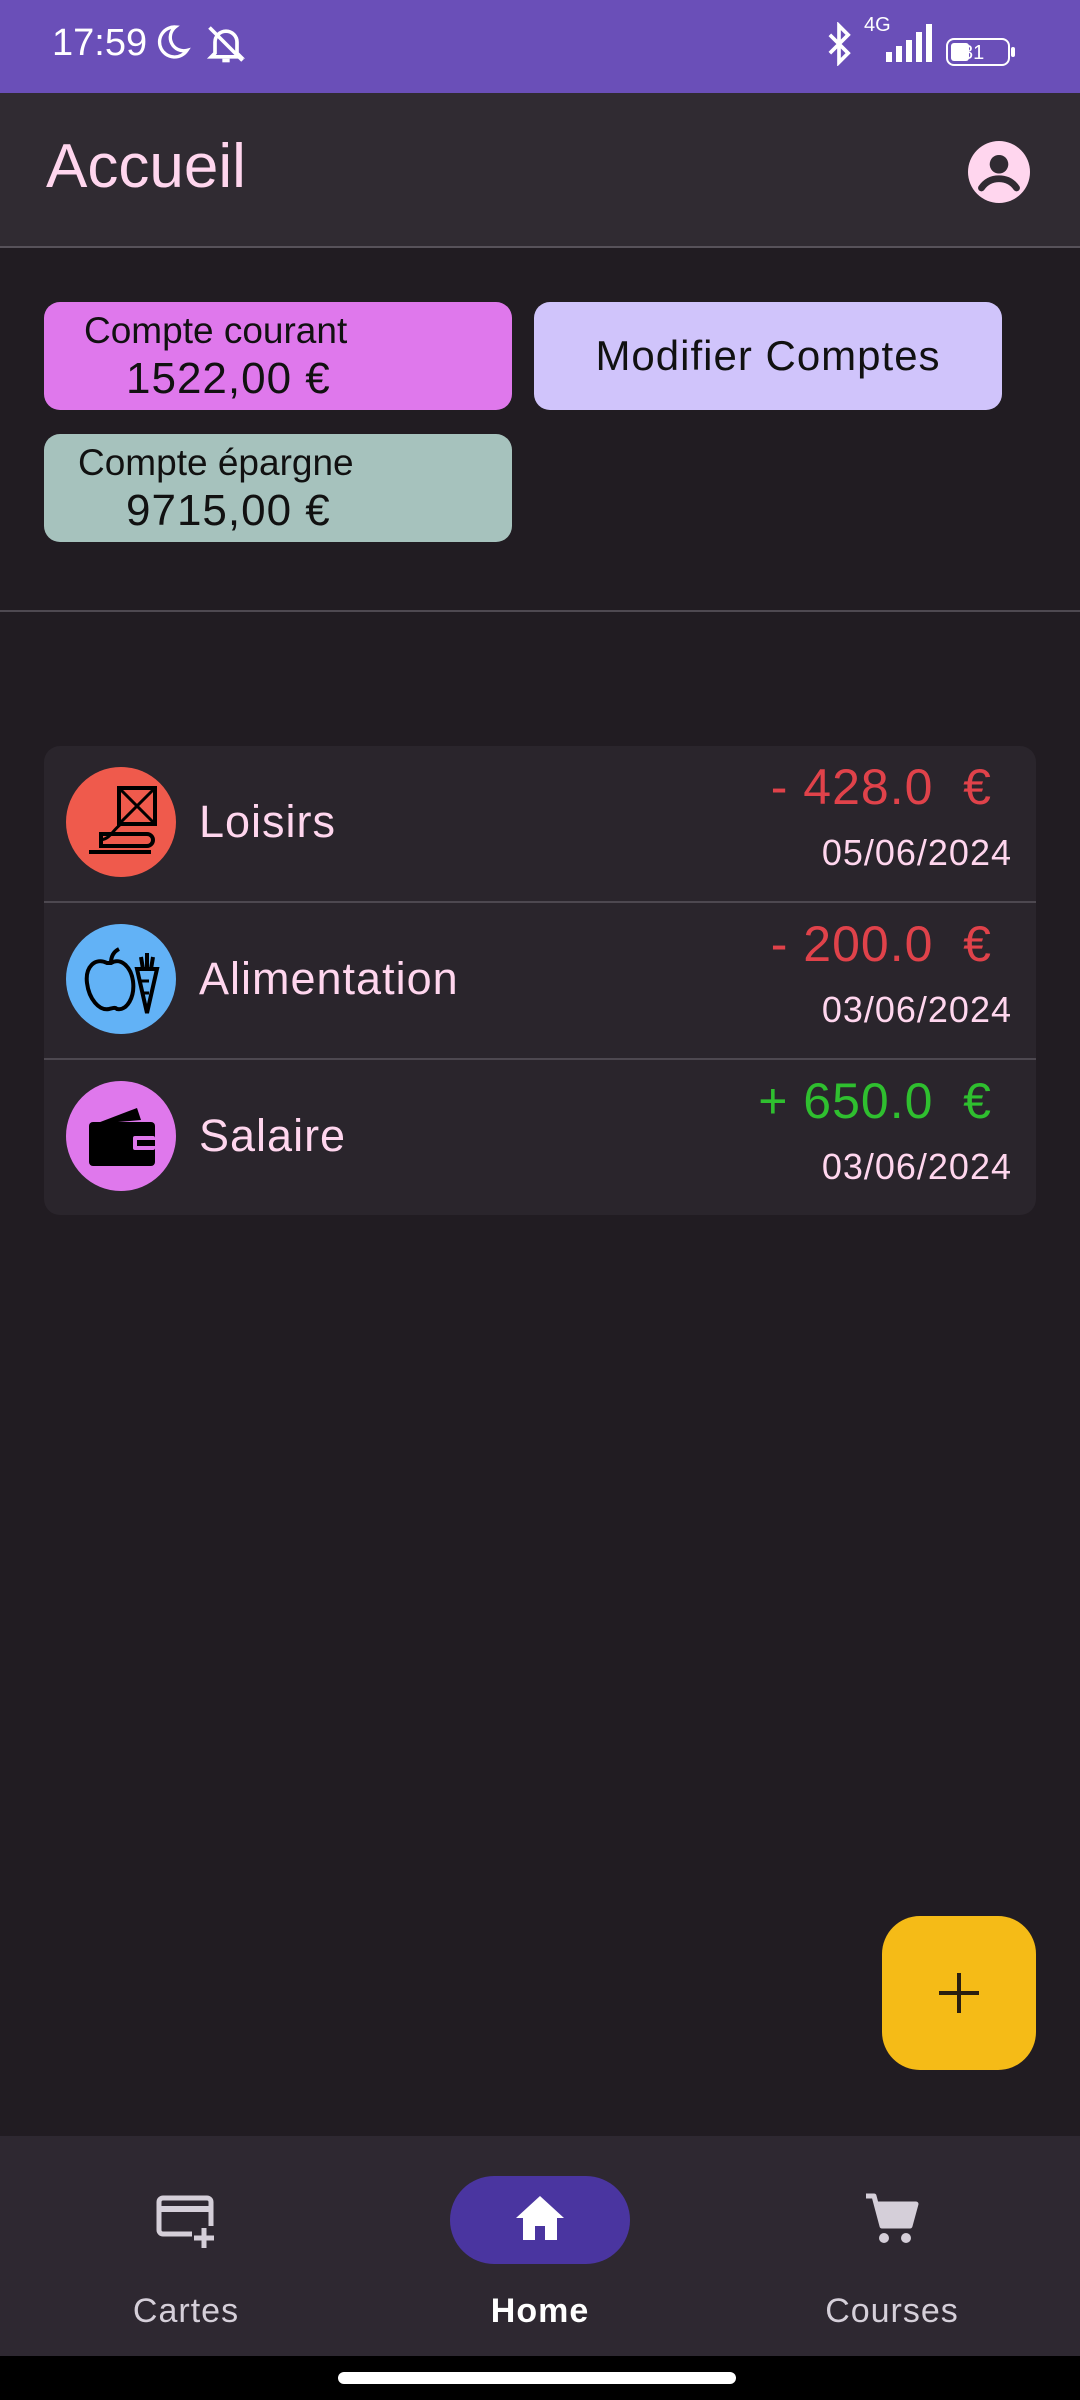 This screenshot has height=2400, width=1080. What do you see at coordinates (881, 787) in the screenshot?
I see `transaction-amount: - 428.0 €` at bounding box center [881, 787].